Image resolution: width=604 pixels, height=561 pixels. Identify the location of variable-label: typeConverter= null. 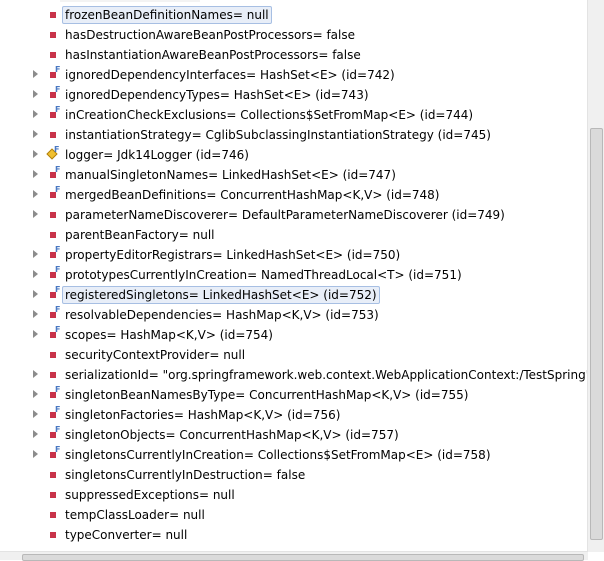
(126, 535).